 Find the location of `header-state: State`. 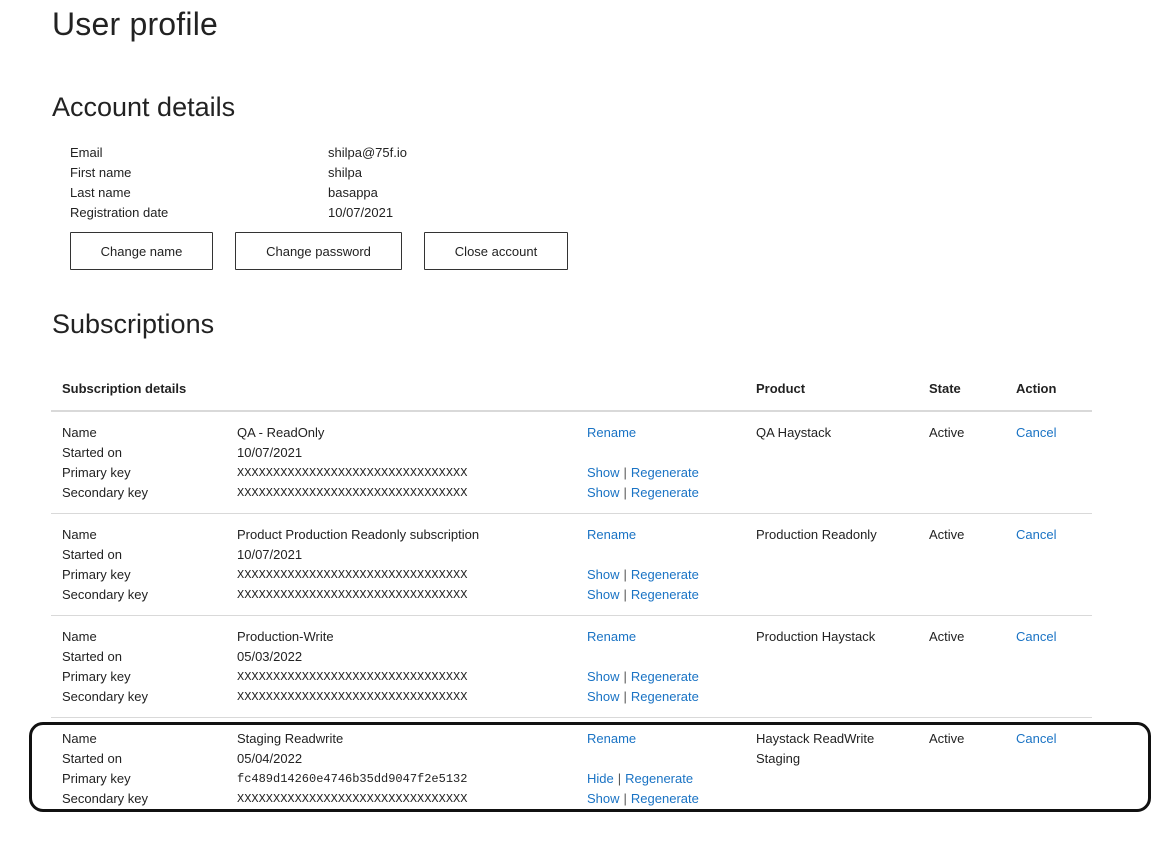

header-state: State is located at coordinates (945, 388).